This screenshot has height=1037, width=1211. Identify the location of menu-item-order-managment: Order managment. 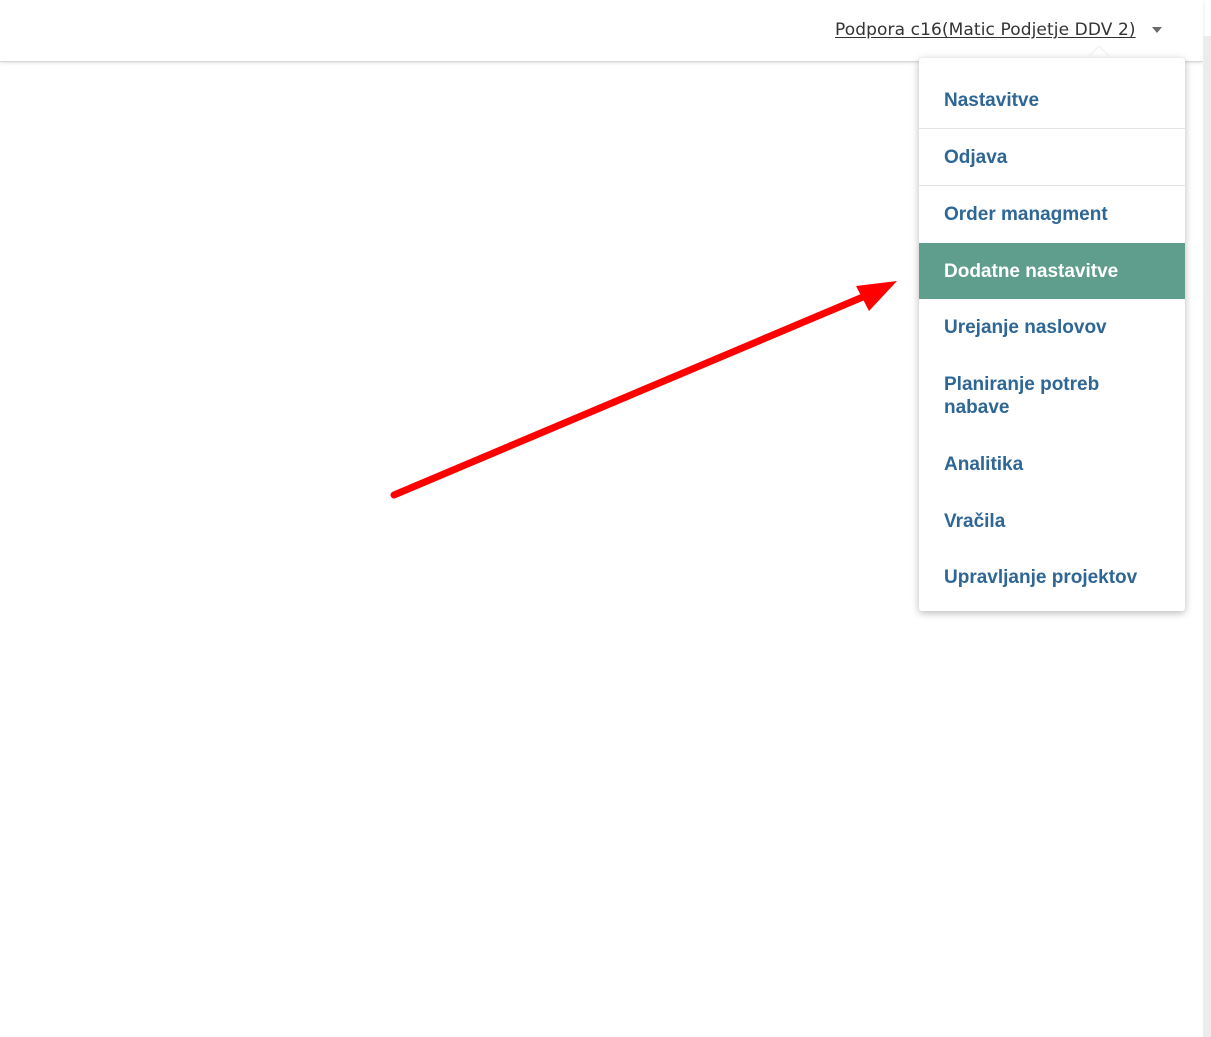
(1052, 214).